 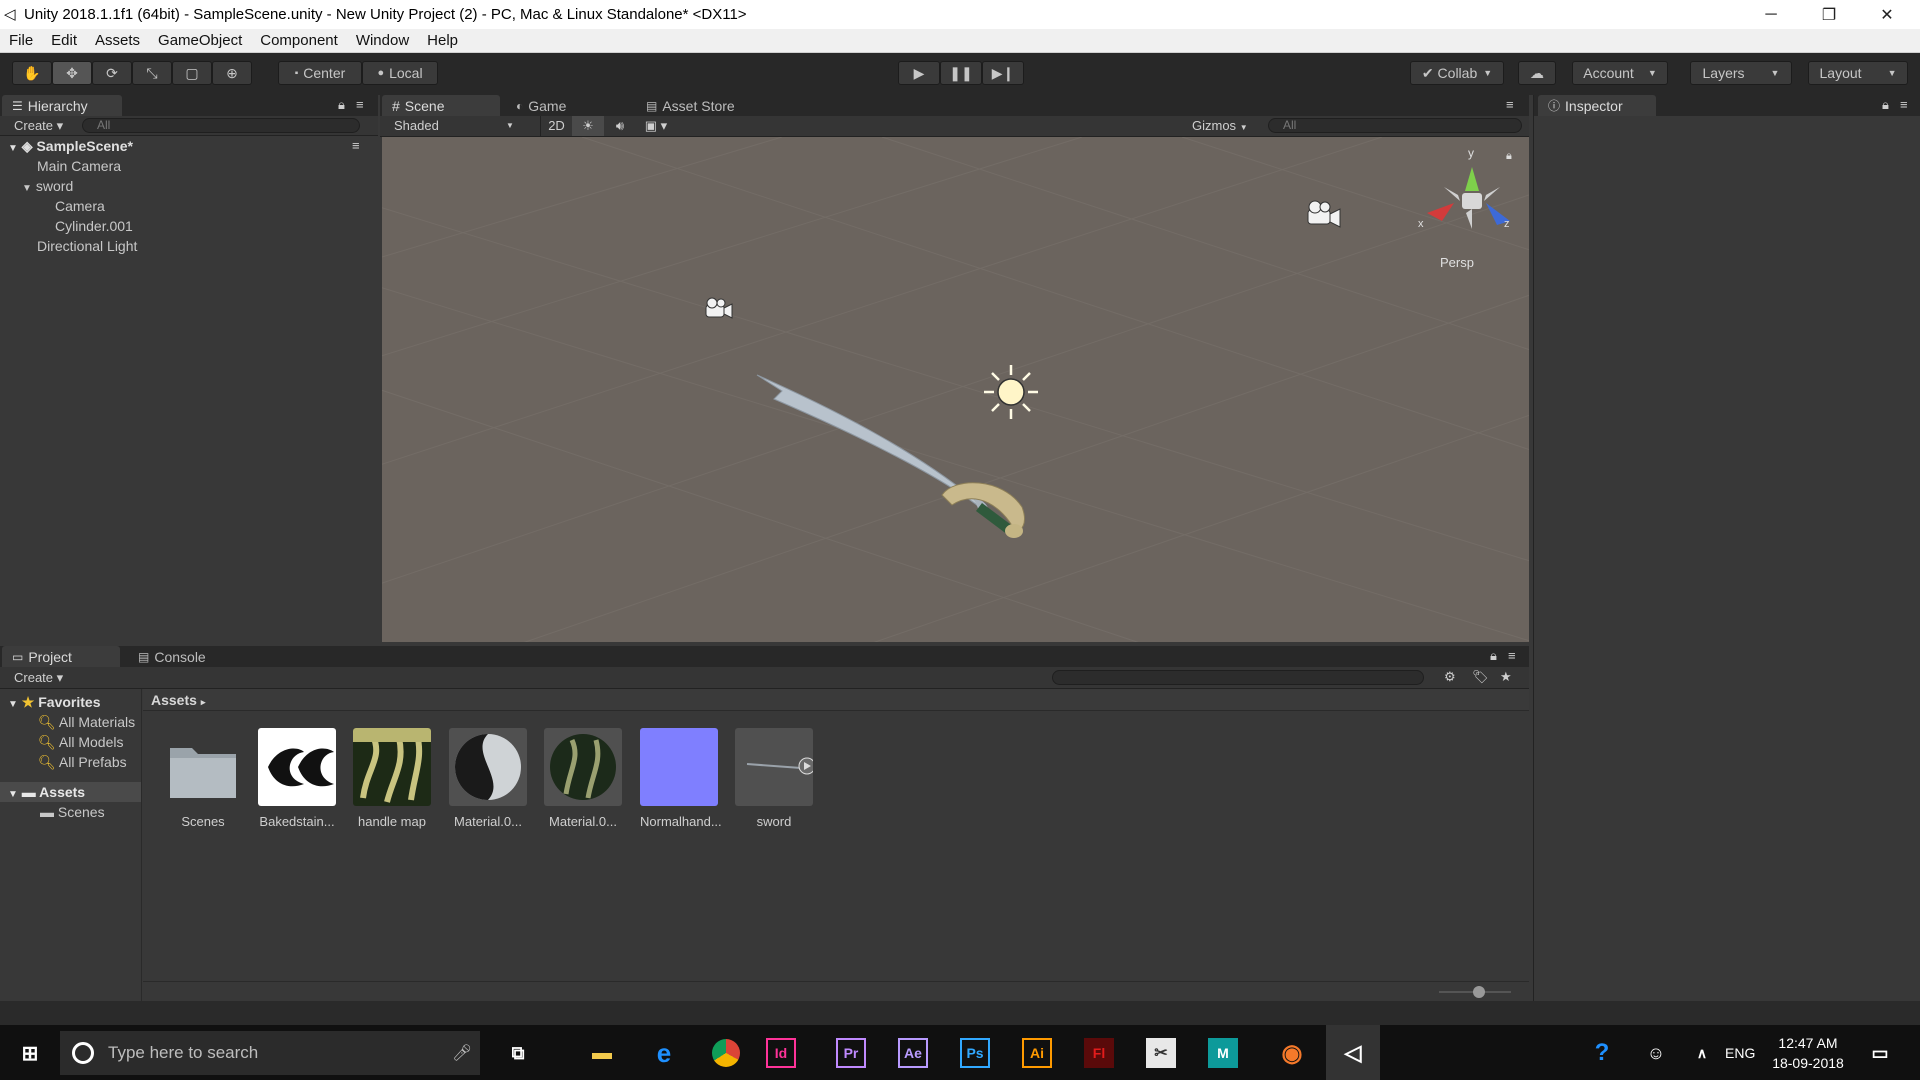 I want to click on task-view-icon: ⧉, so click(x=518, y=1053).